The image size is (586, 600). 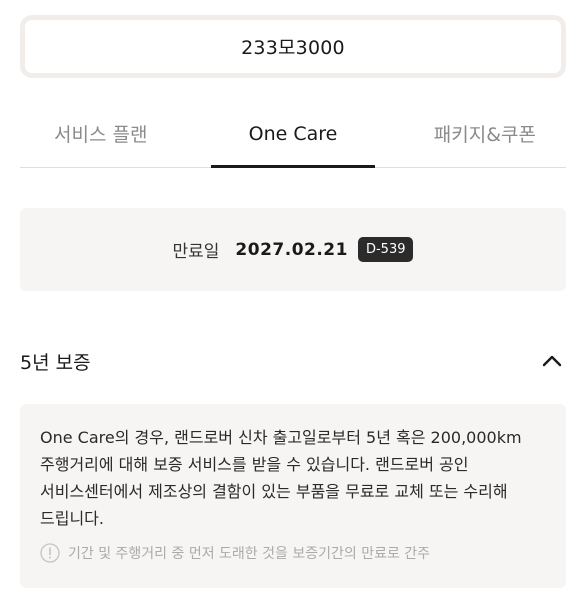 I want to click on tab-package-coupon: 패키지&쿠폰, so click(x=470, y=136).